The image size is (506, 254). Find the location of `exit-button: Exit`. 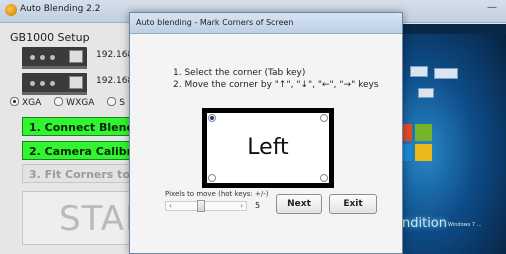

exit-button: Exit is located at coordinates (353, 204).